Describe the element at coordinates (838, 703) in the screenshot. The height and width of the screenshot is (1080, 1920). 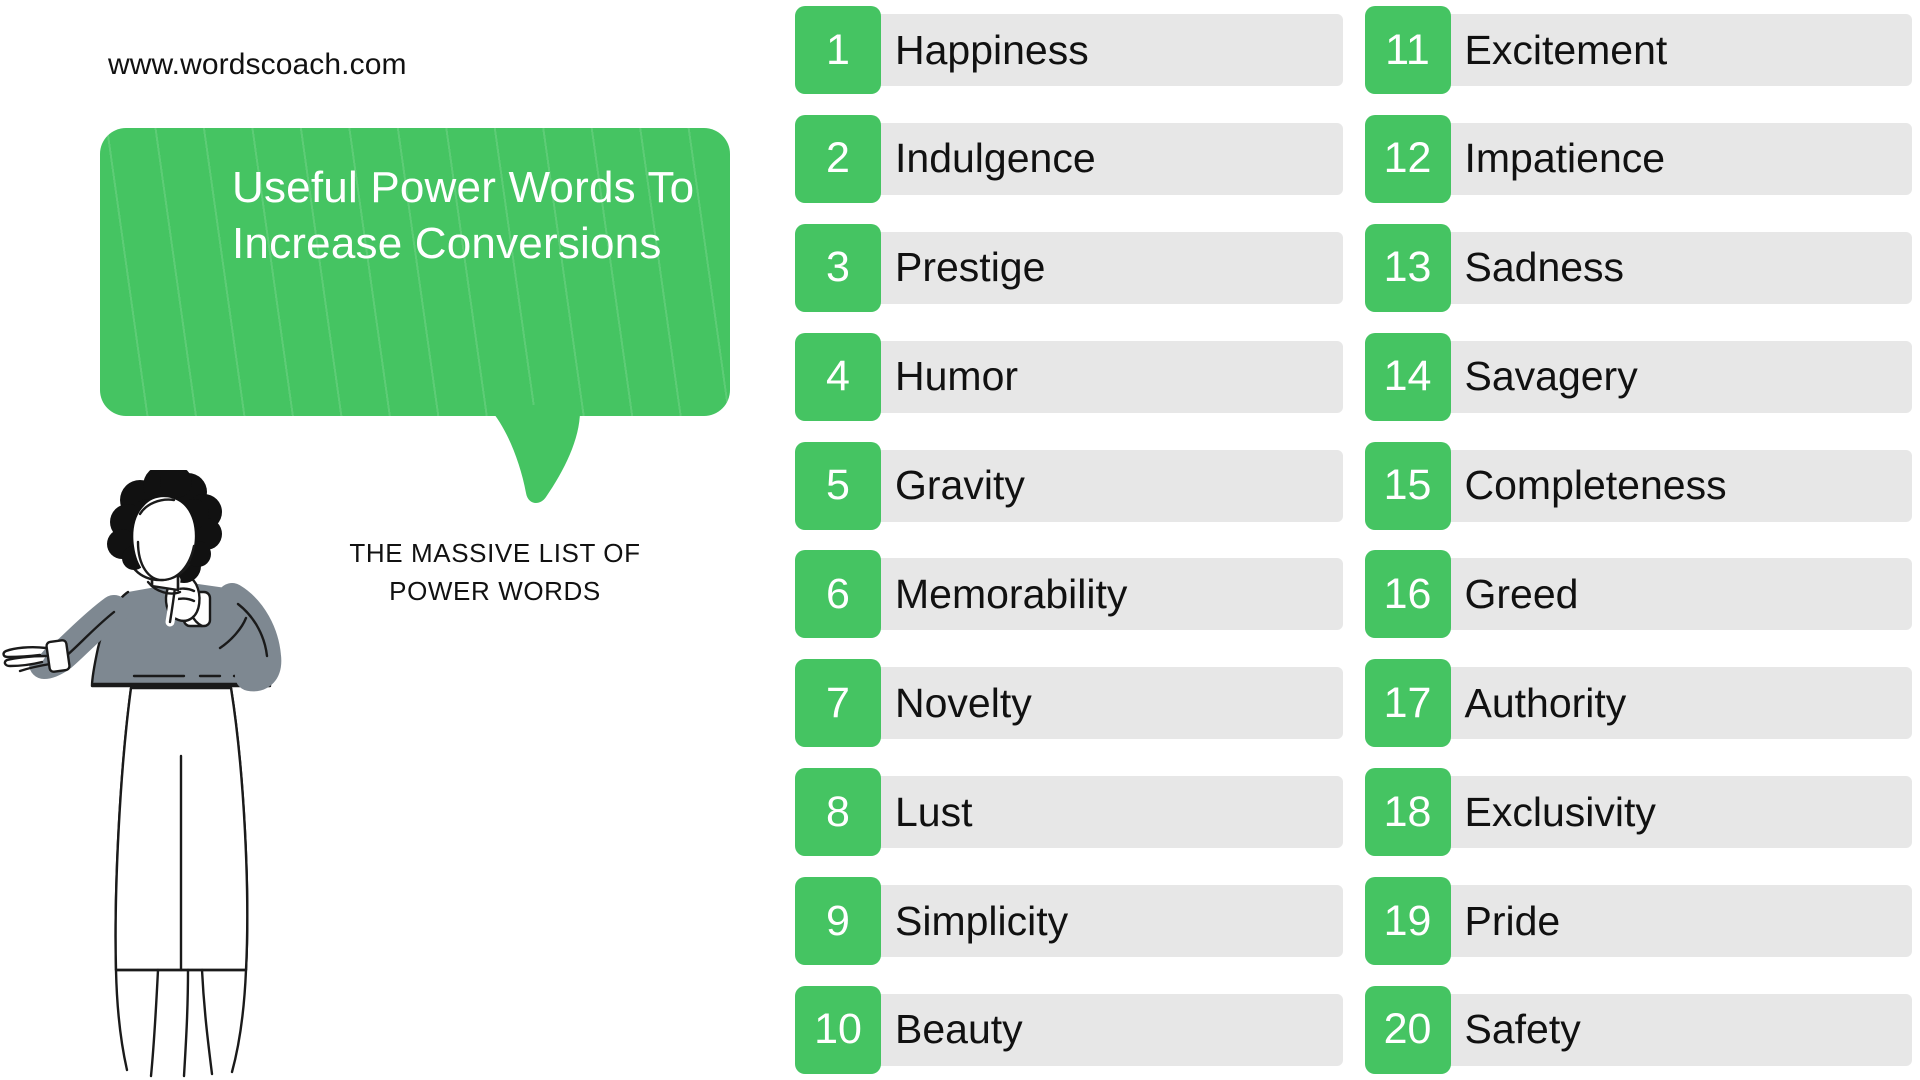
I see `row-number-badge: 7` at that location.